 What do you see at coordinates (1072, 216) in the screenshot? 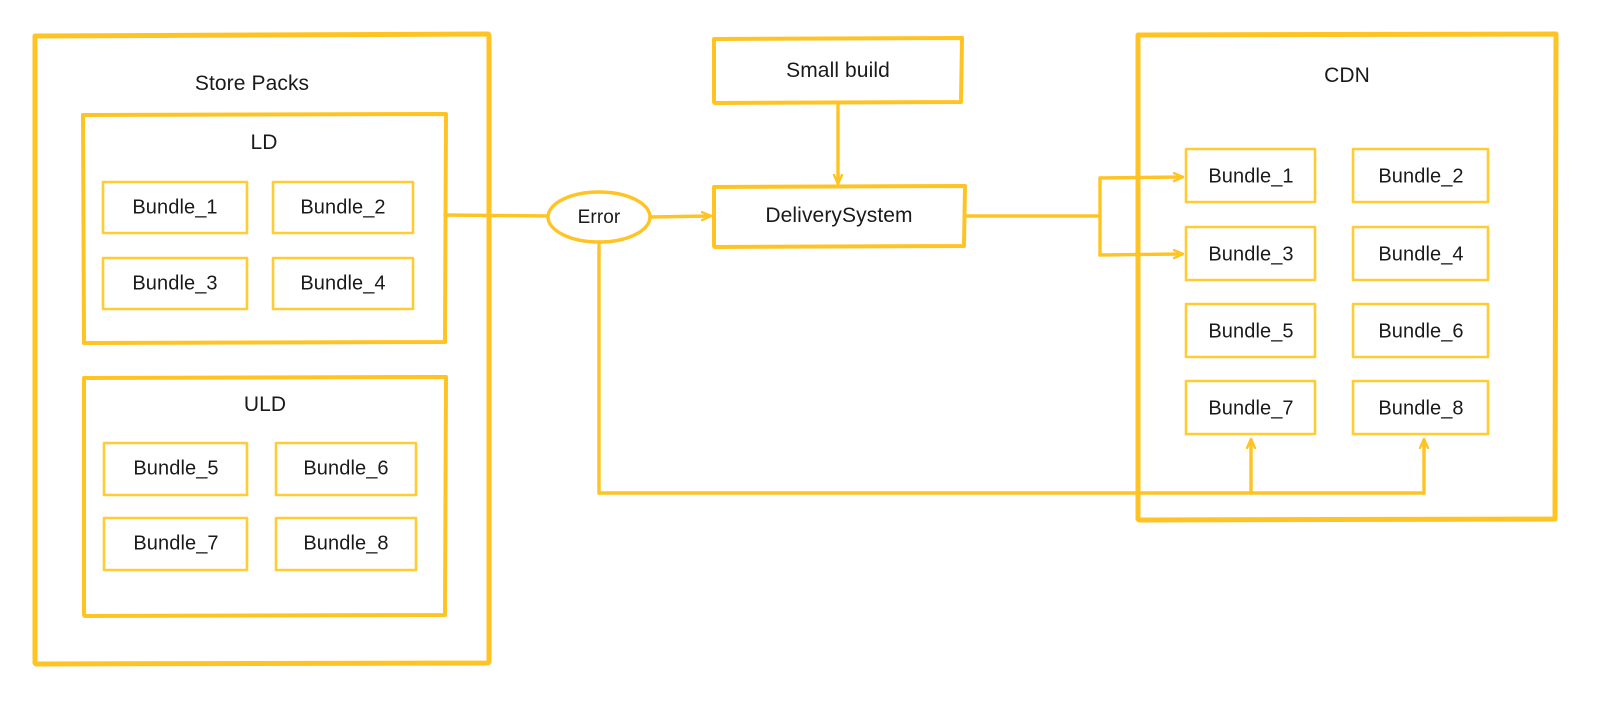
I see `edge-delivery-to-cdn-fork` at bounding box center [1072, 216].